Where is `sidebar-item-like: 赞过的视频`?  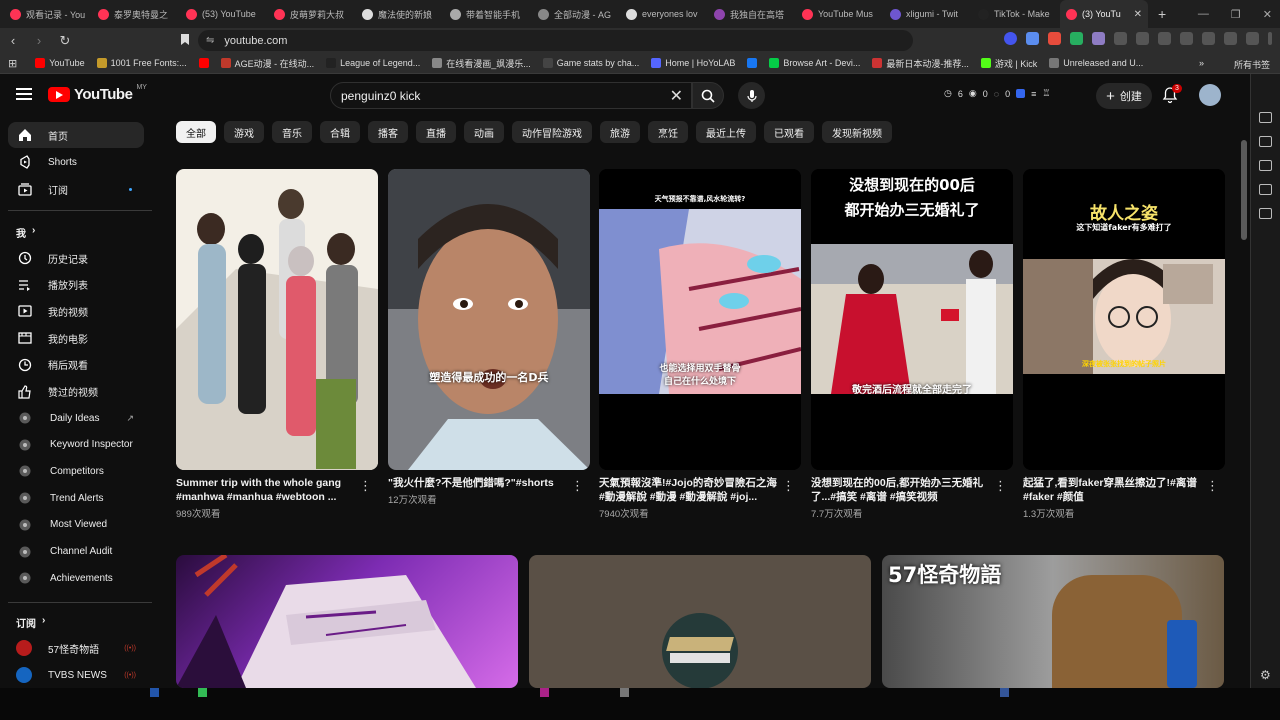 sidebar-item-like: 赞过的视频 is located at coordinates (76, 392).